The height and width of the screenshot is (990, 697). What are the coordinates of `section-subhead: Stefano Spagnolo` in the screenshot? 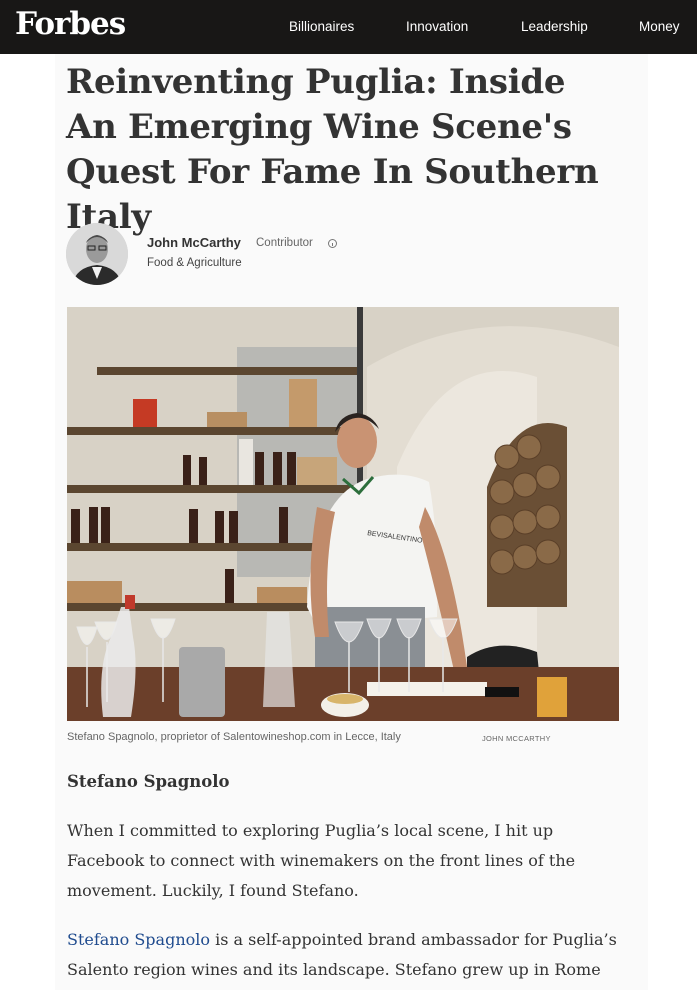 It's located at (148, 781).